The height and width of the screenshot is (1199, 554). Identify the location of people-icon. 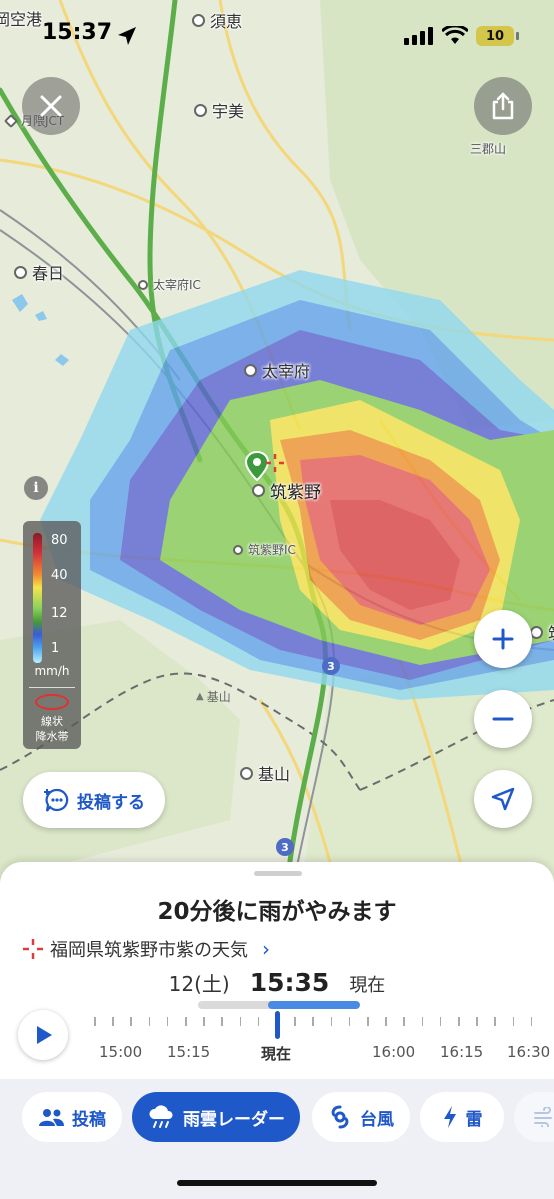
(51, 1117).